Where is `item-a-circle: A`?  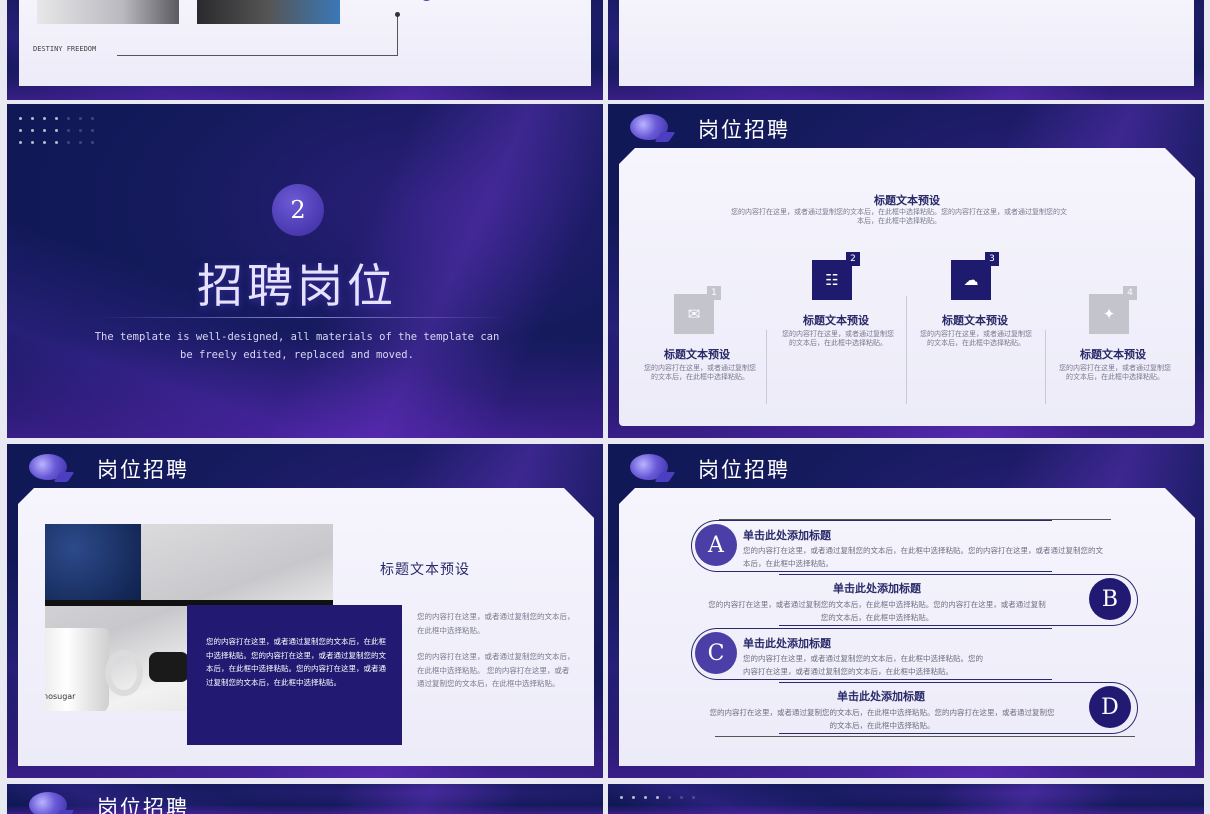
item-a-circle: A is located at coordinates (716, 545).